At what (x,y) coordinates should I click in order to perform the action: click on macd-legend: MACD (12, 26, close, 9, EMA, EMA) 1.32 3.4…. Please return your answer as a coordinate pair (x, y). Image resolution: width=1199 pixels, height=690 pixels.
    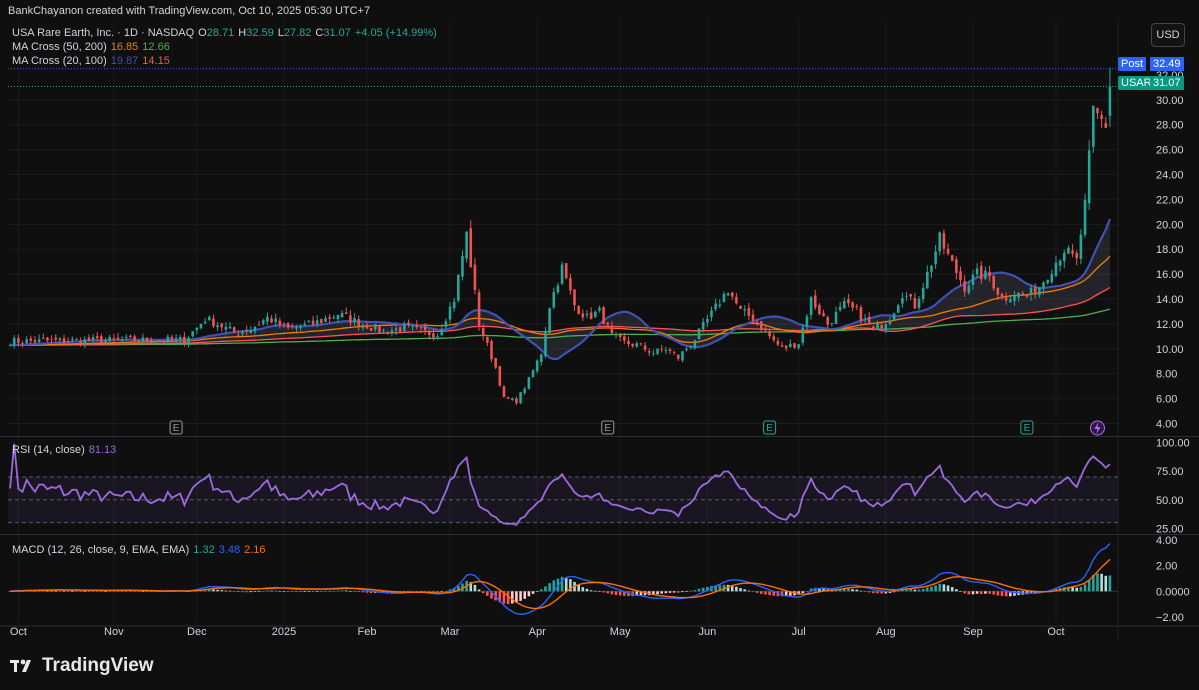
    Looking at the image, I should click on (141, 550).